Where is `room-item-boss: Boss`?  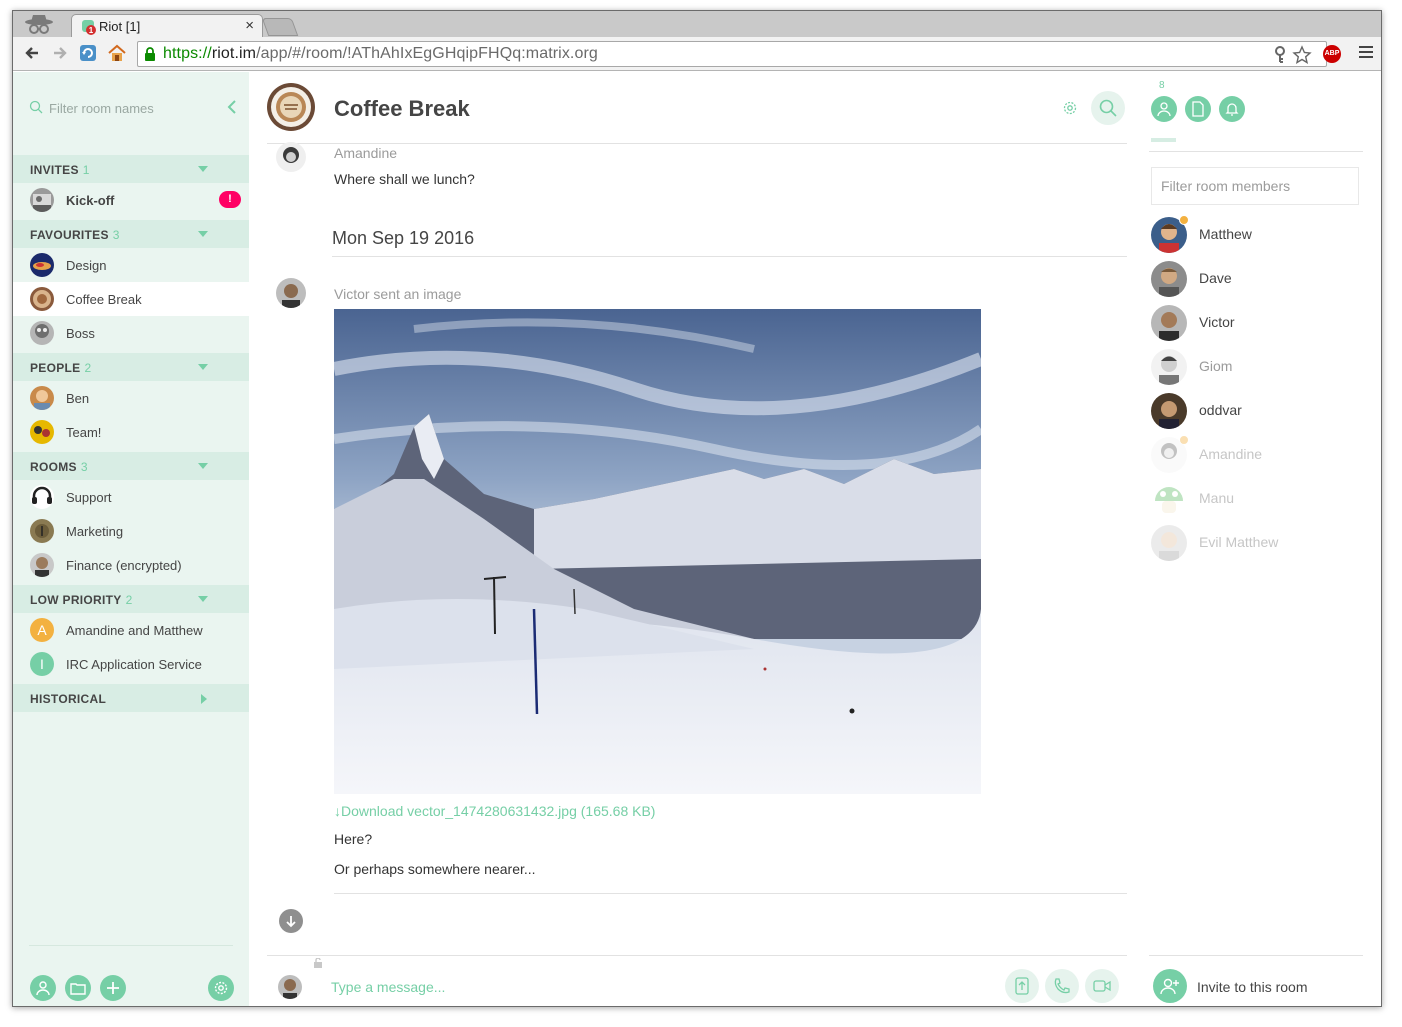
room-item-boss: Boss is located at coordinates (131, 333).